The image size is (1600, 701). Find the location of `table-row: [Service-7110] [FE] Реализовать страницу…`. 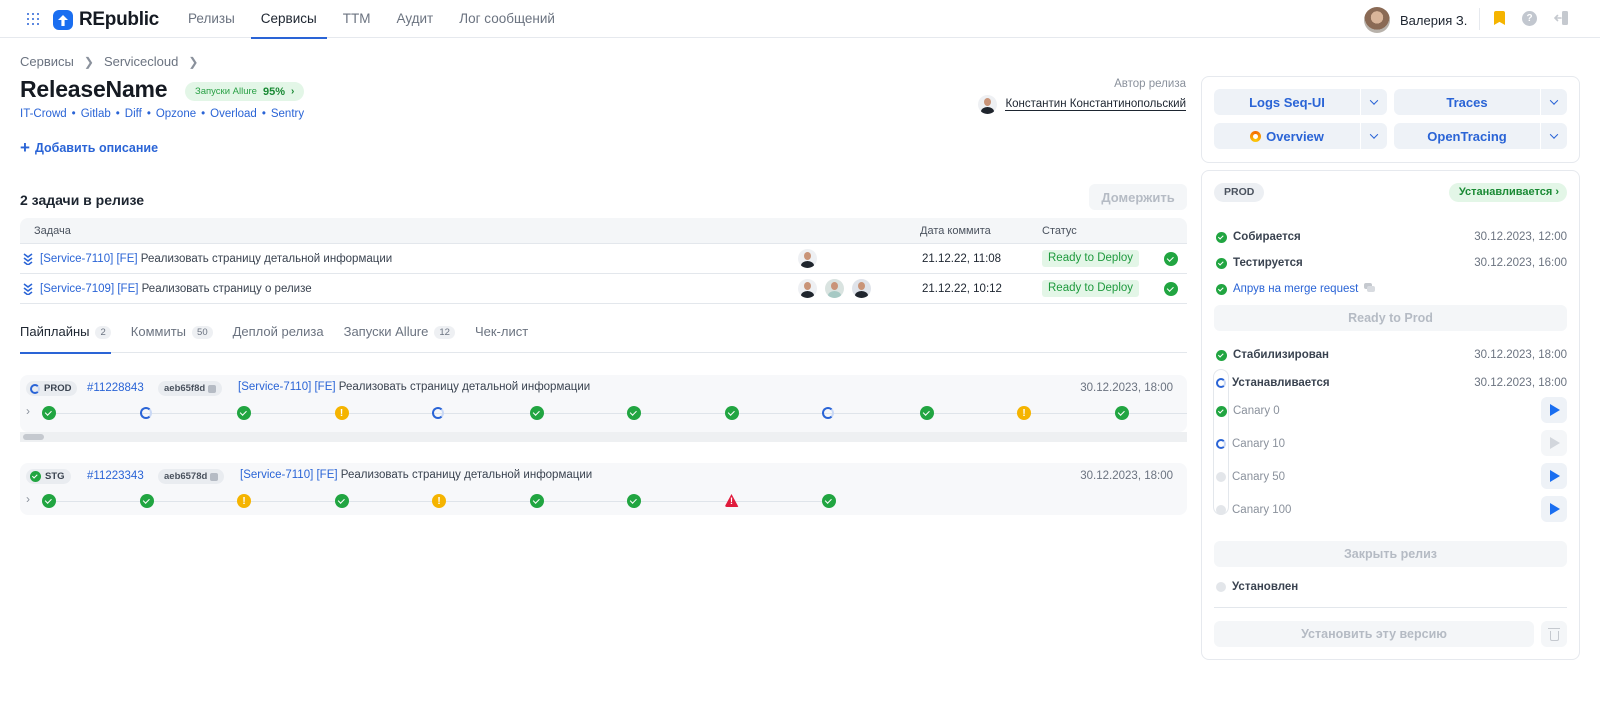

table-row: [Service-7110] [FE] Реализовать страницу… is located at coordinates (603, 259).